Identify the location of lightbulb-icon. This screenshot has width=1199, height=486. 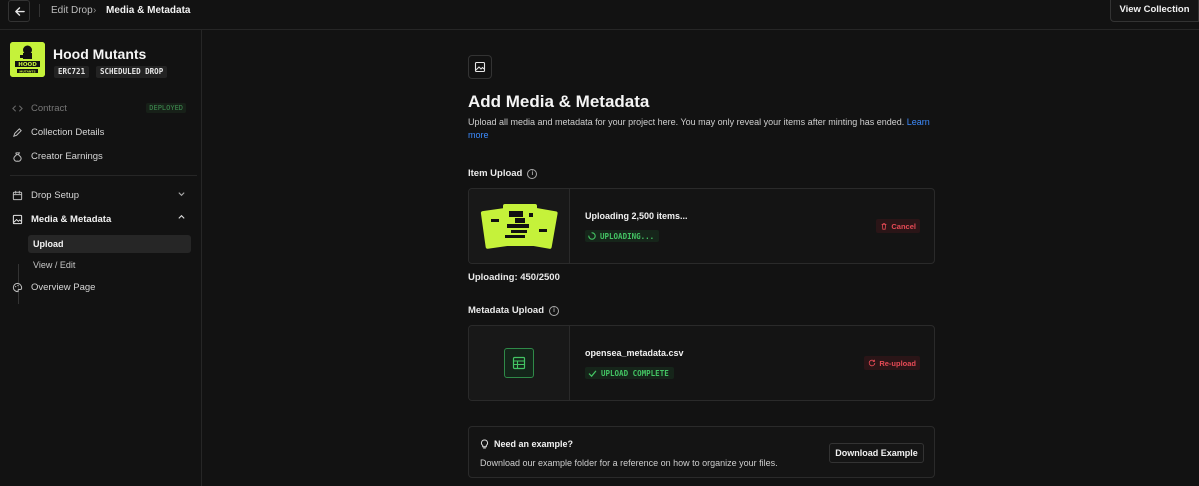
(484, 444).